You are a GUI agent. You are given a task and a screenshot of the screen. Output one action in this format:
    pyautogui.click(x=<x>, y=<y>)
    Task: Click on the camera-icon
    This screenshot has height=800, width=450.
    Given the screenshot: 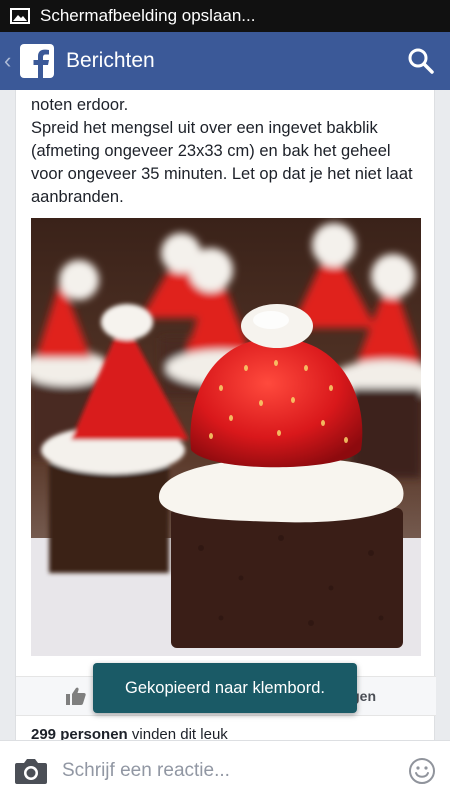 What is the action you would take?
    pyautogui.click(x=31, y=771)
    